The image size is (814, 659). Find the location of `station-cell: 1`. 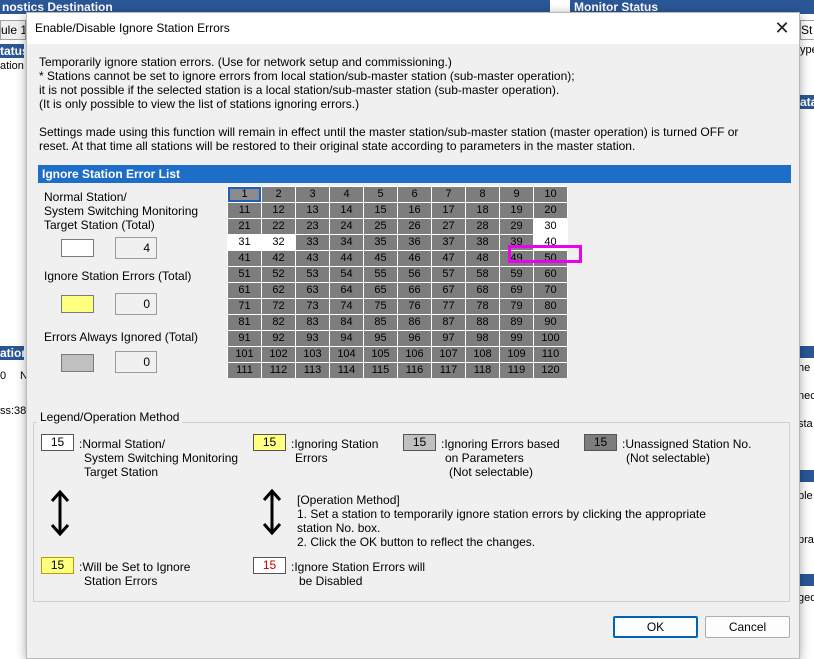

station-cell: 1 is located at coordinates (244, 194).